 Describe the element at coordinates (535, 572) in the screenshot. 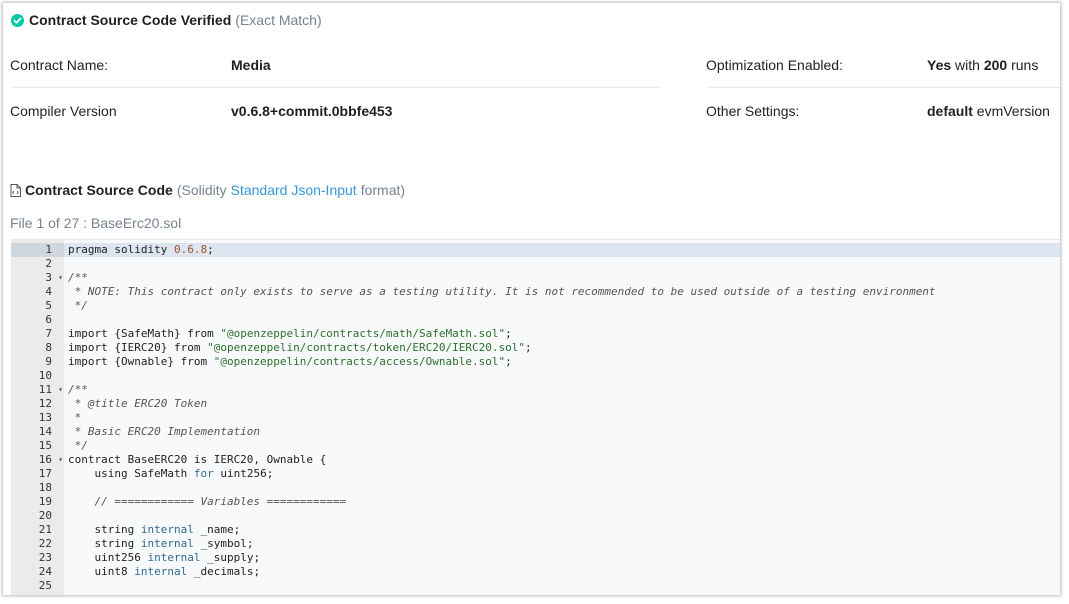

I see `code-line: 24 uint8 internal _decimals;` at that location.